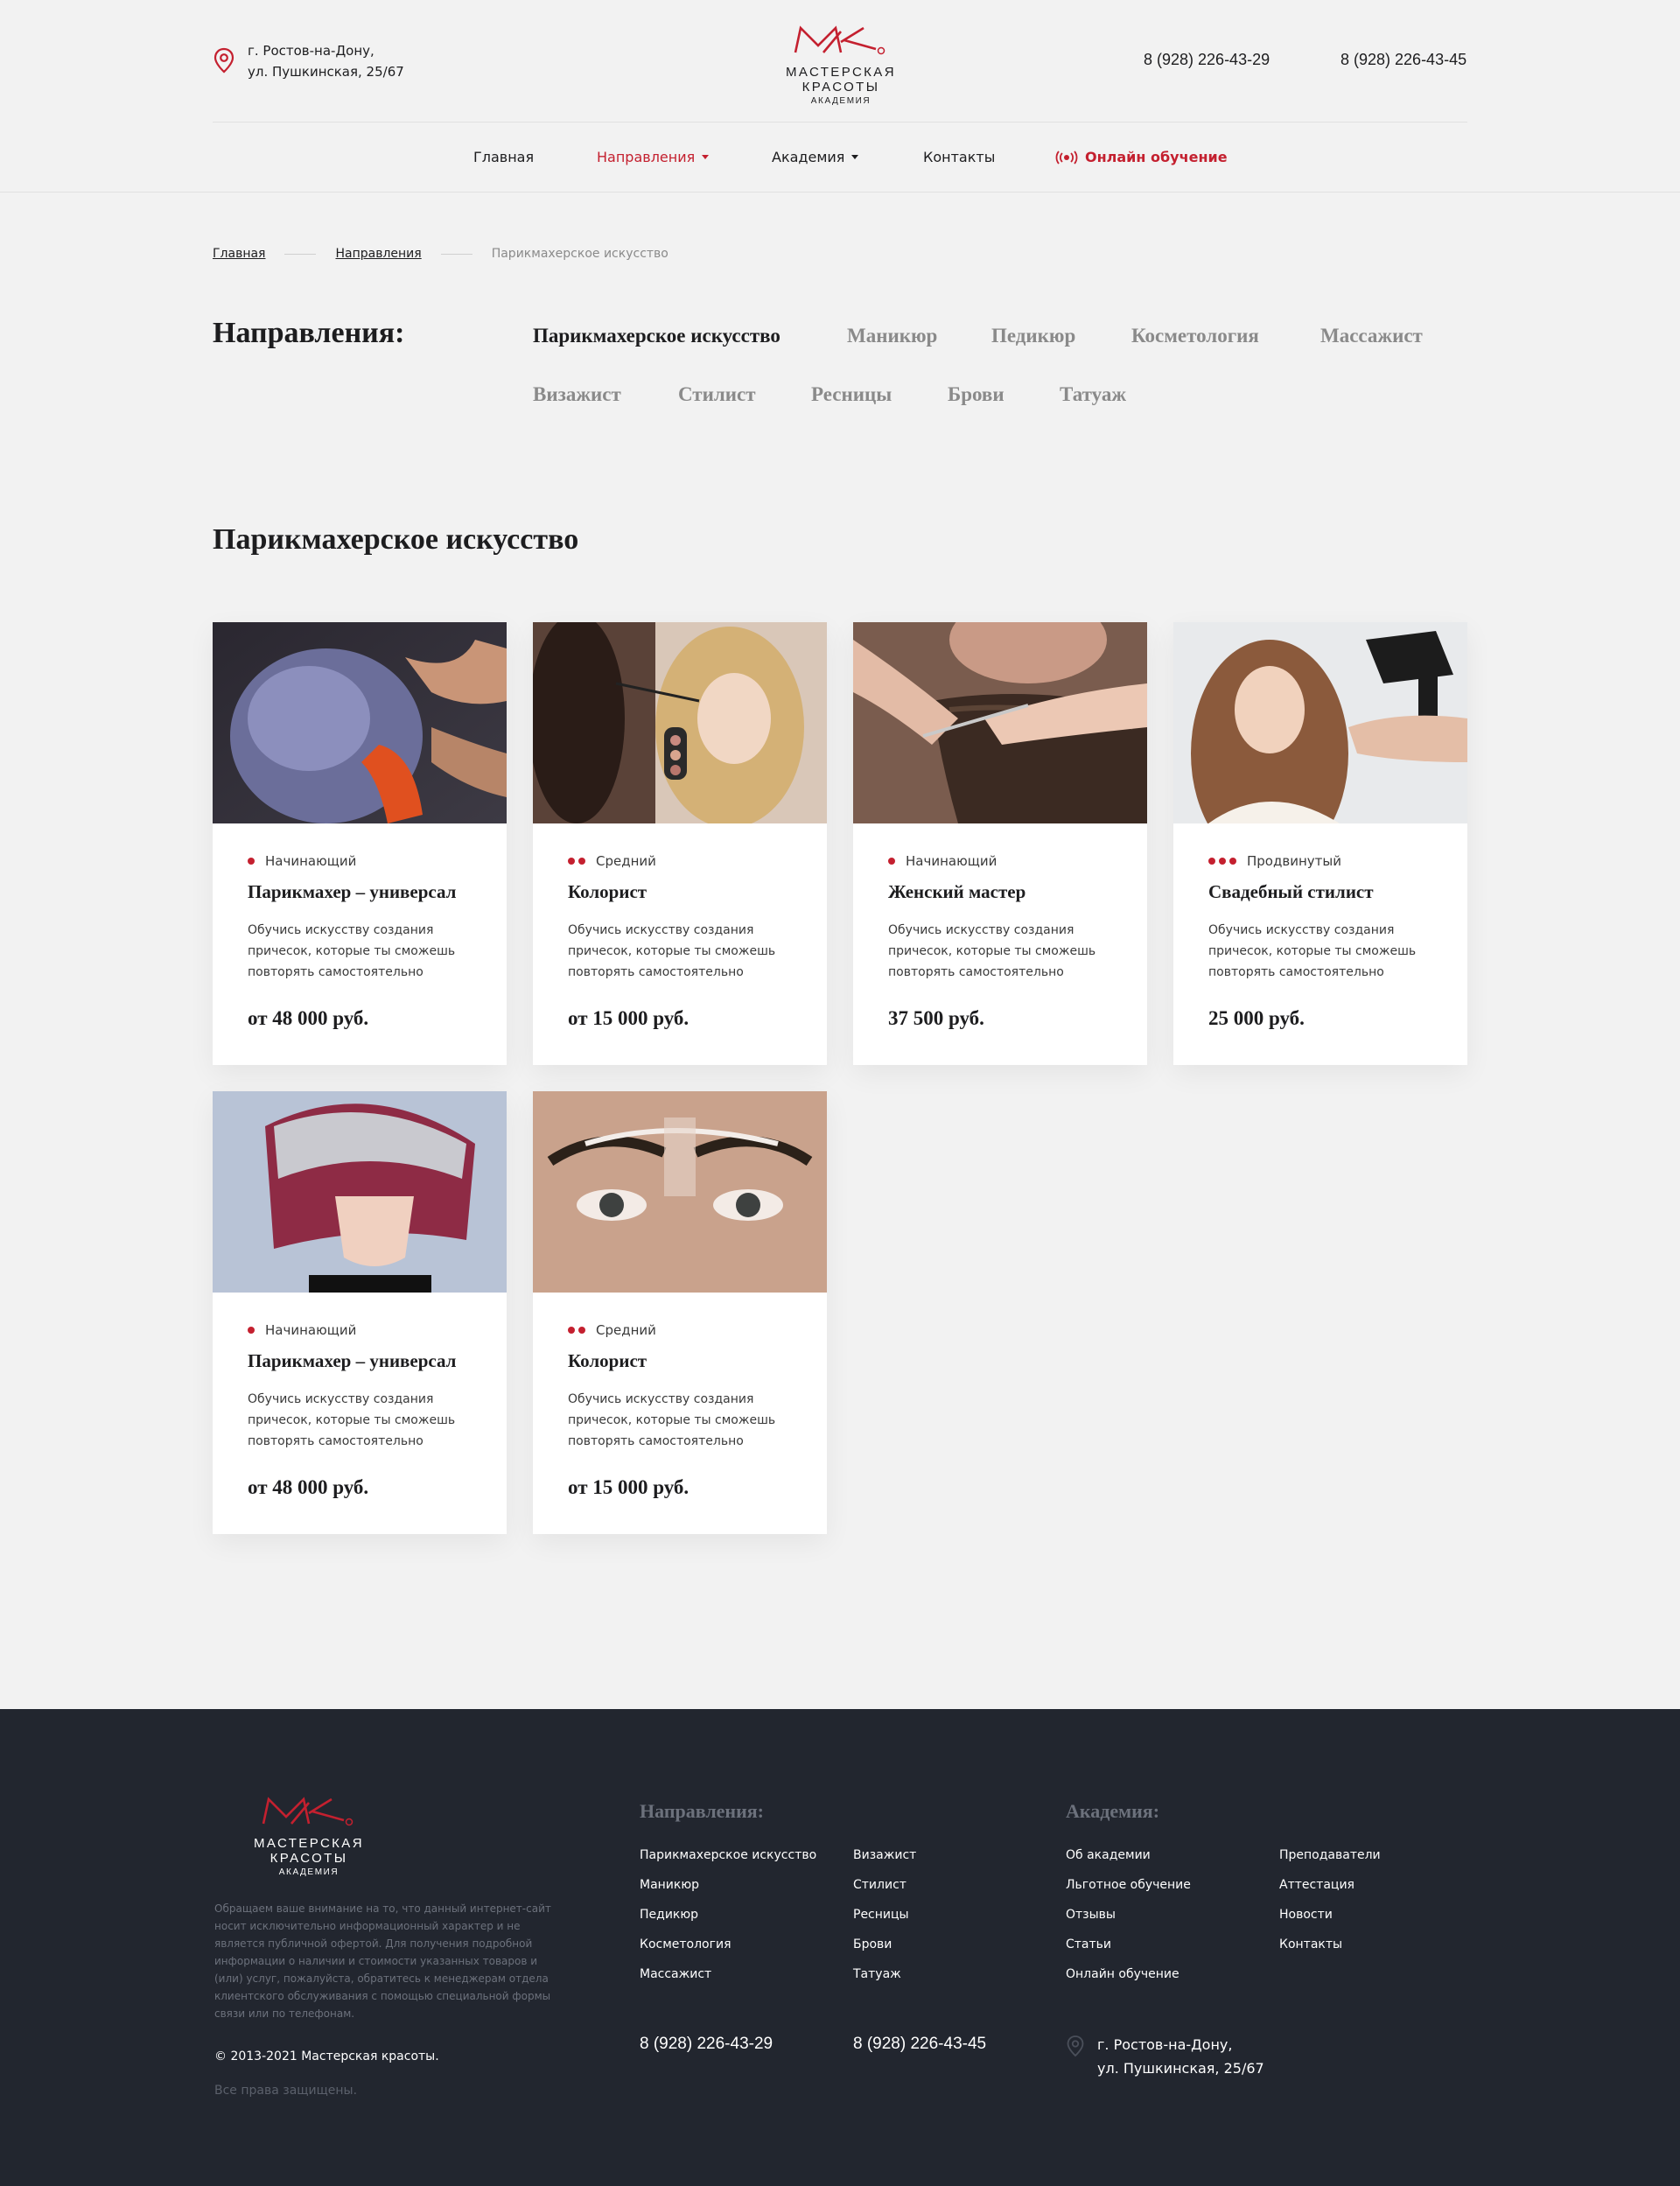  I want to click on footer-link: Брови, so click(872, 1944).